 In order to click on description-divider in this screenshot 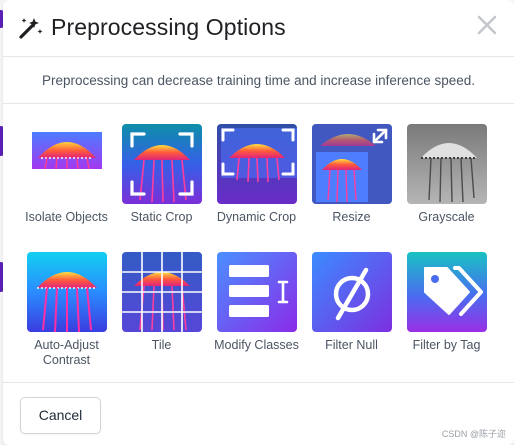, I will do `click(258, 103)`.